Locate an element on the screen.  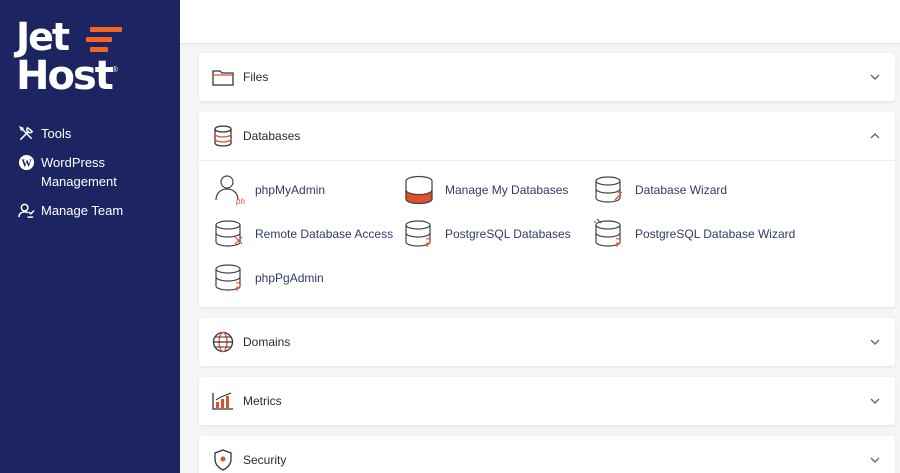
shield-icon is located at coordinates (223, 460).